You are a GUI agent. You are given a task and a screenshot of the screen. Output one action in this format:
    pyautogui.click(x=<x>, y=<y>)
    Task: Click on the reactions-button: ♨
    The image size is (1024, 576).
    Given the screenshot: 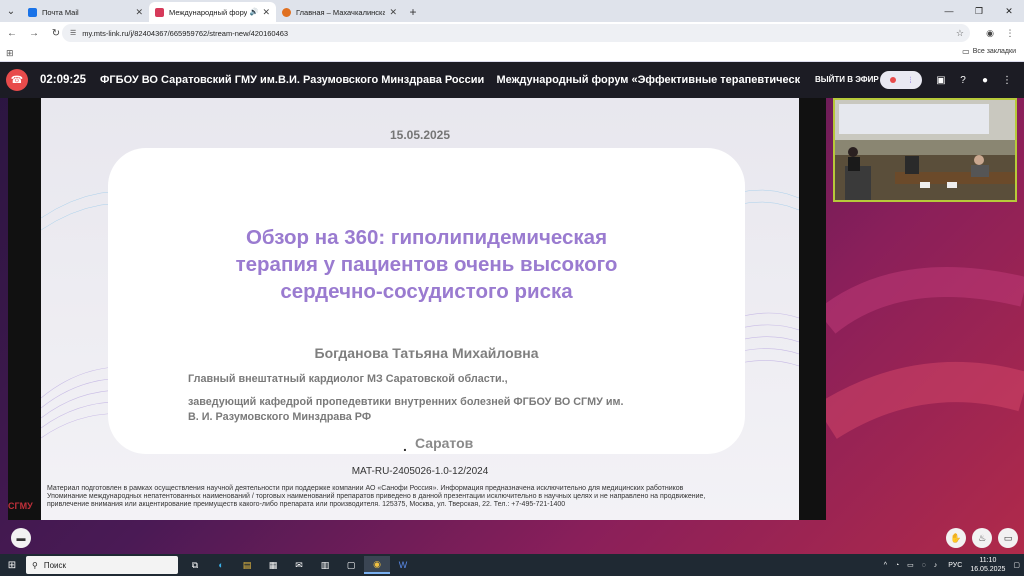 What is the action you would take?
    pyautogui.click(x=982, y=538)
    